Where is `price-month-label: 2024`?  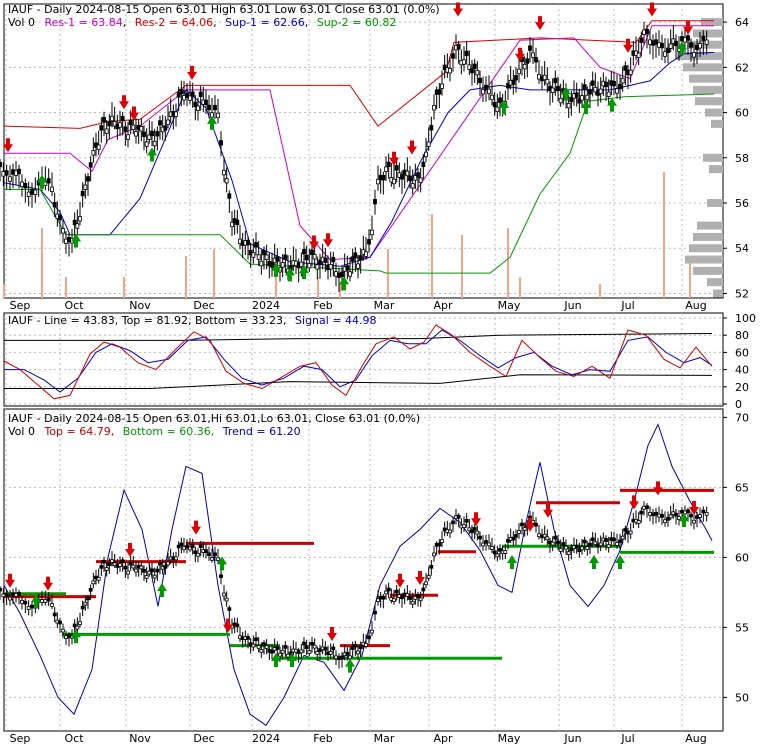
price-month-label: 2024 is located at coordinates (266, 305).